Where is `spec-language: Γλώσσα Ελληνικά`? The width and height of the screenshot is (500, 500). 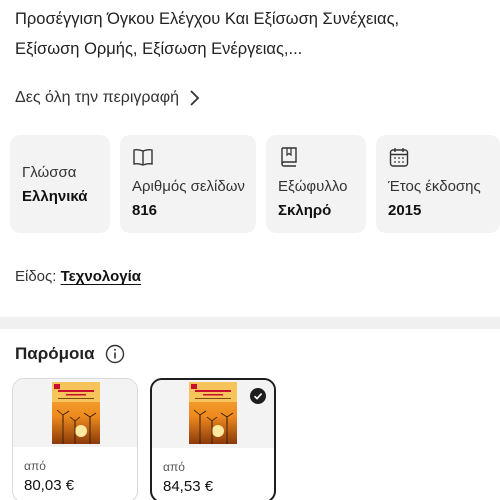 spec-language: Γλώσσα Ελληνικά is located at coordinates (60, 184).